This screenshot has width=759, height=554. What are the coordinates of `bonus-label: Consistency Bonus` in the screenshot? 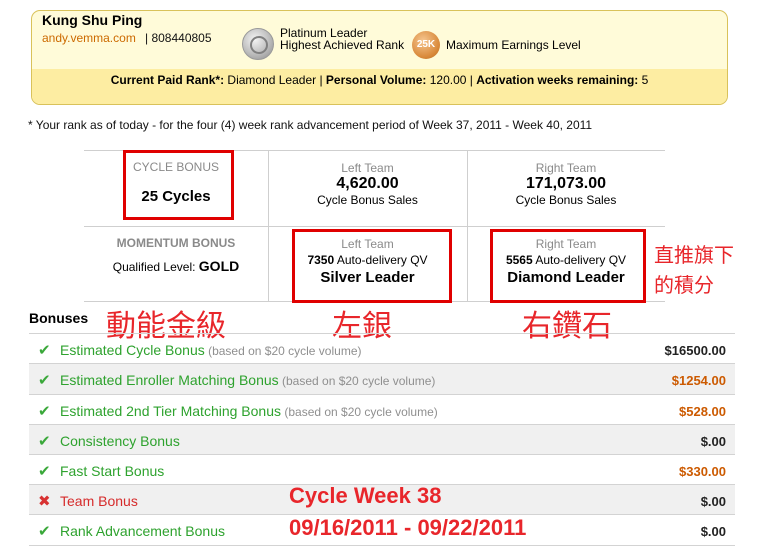 It's located at (120, 441).